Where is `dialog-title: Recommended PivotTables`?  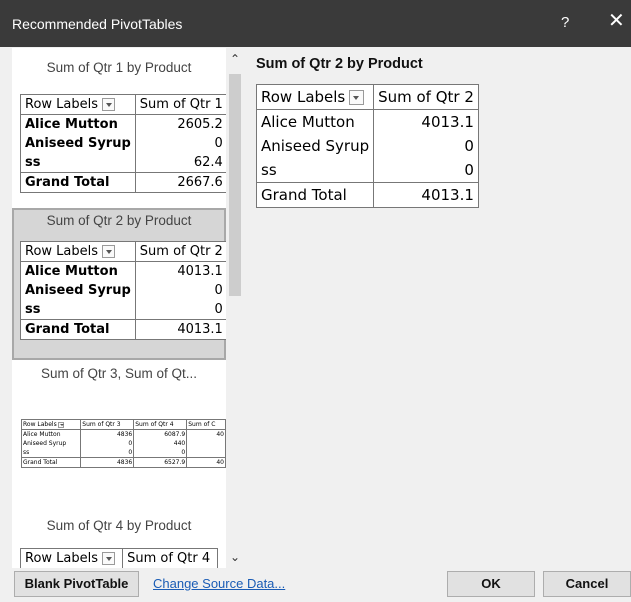
dialog-title: Recommended PivotTables is located at coordinates (97, 24).